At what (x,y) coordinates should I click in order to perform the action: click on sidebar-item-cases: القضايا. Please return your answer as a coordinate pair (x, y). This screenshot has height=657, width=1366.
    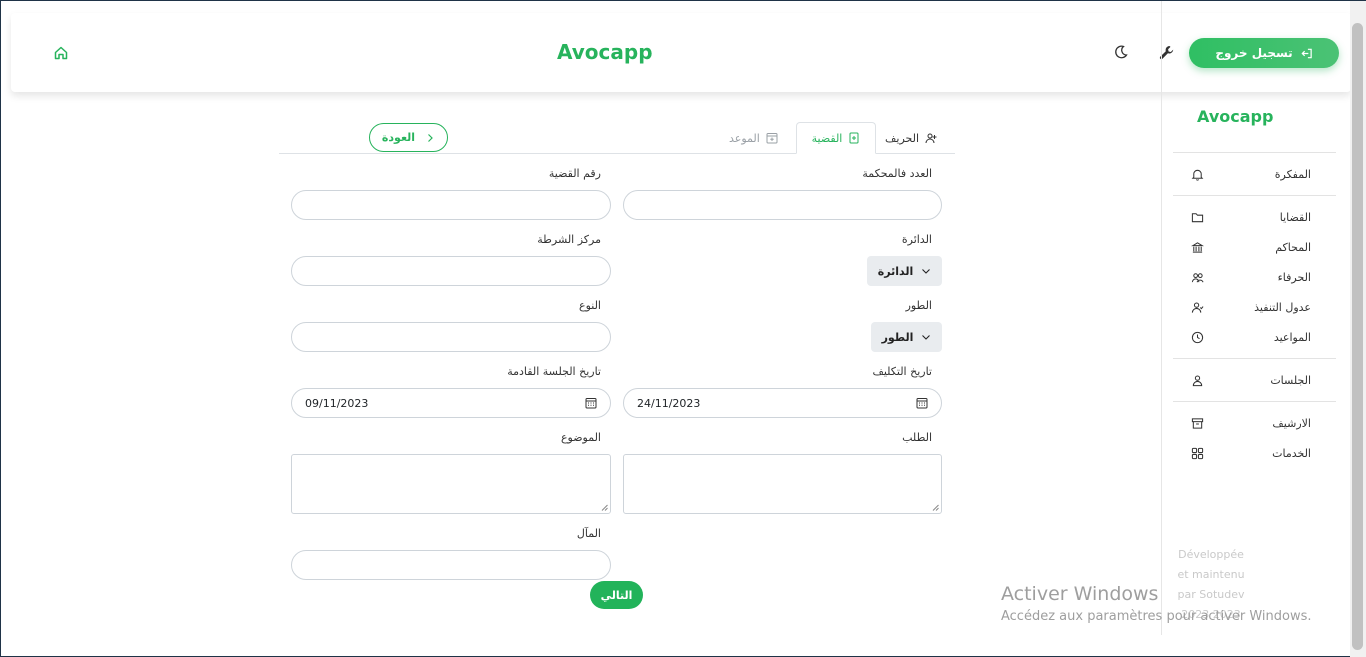
    Looking at the image, I should click on (1251, 217).